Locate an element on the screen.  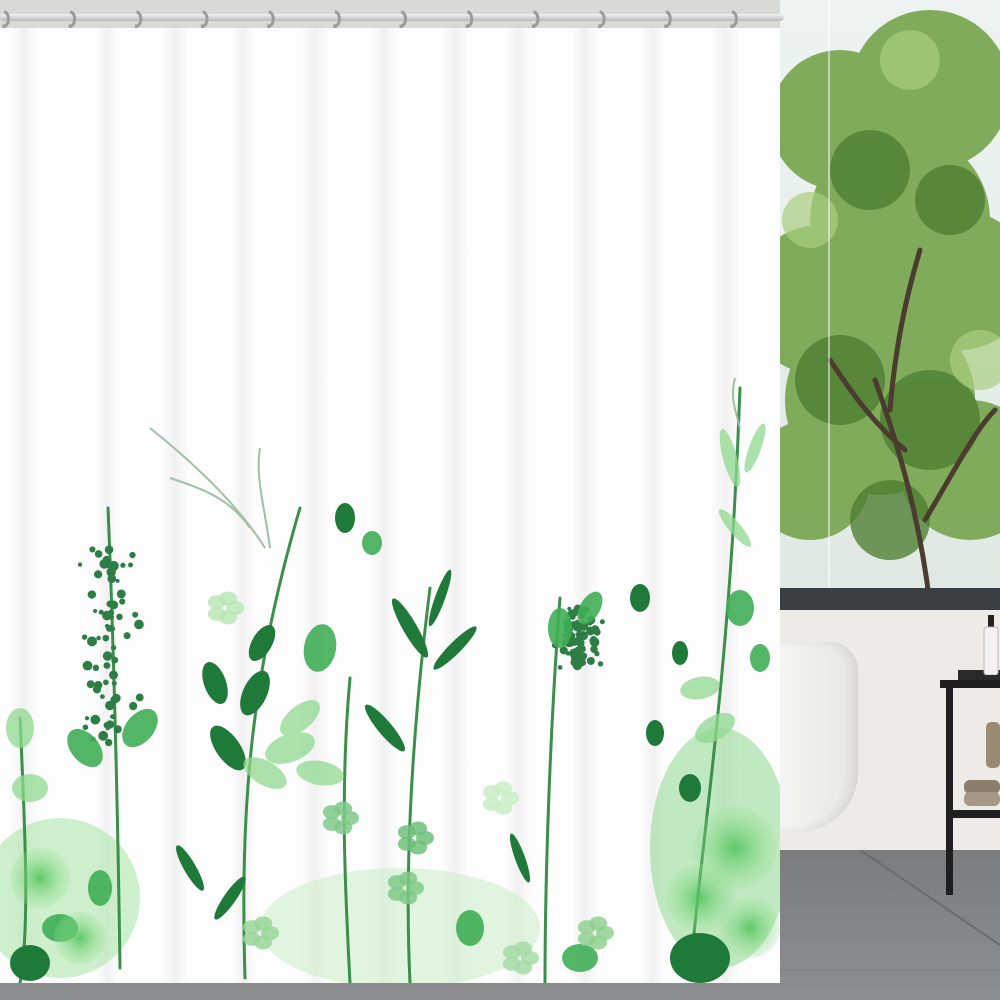
trees-illustration is located at coordinates (890, 302).